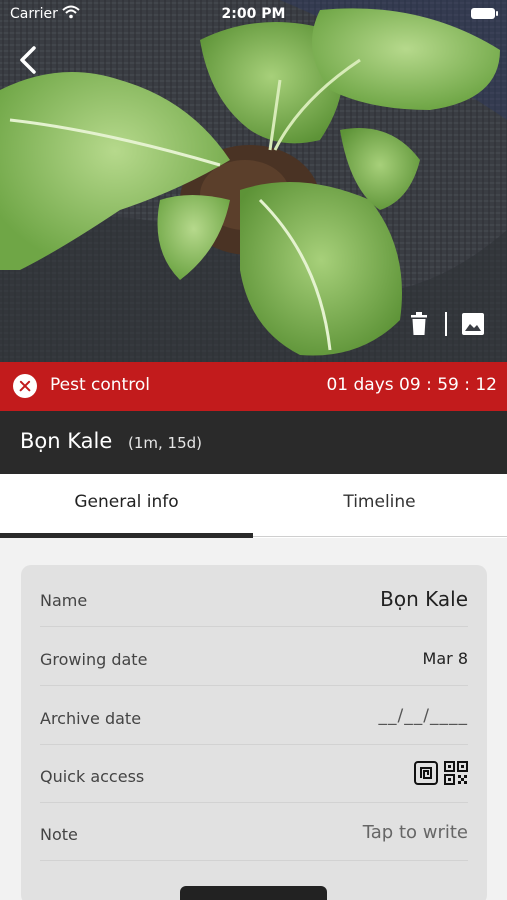  I want to click on plant-name: Bọn Kale, so click(66, 441).